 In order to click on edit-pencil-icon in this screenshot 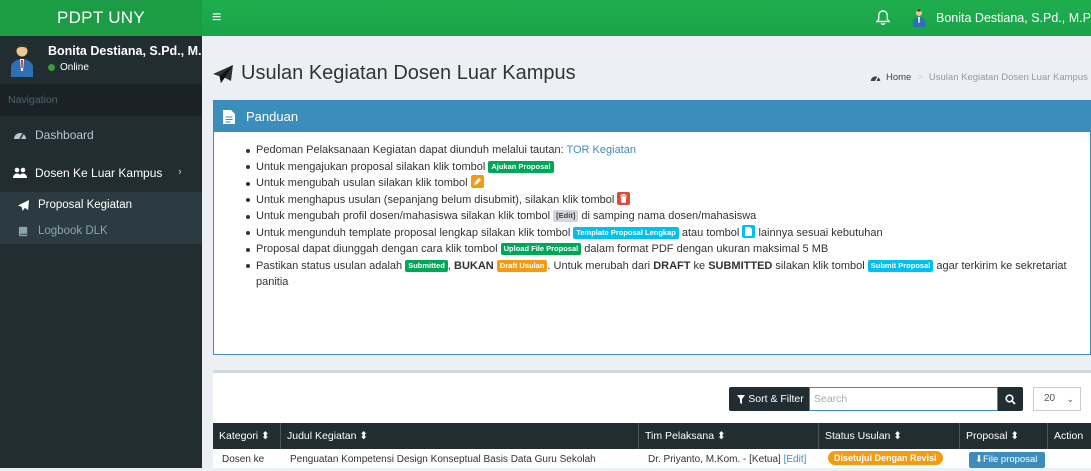, I will do `click(477, 181)`.